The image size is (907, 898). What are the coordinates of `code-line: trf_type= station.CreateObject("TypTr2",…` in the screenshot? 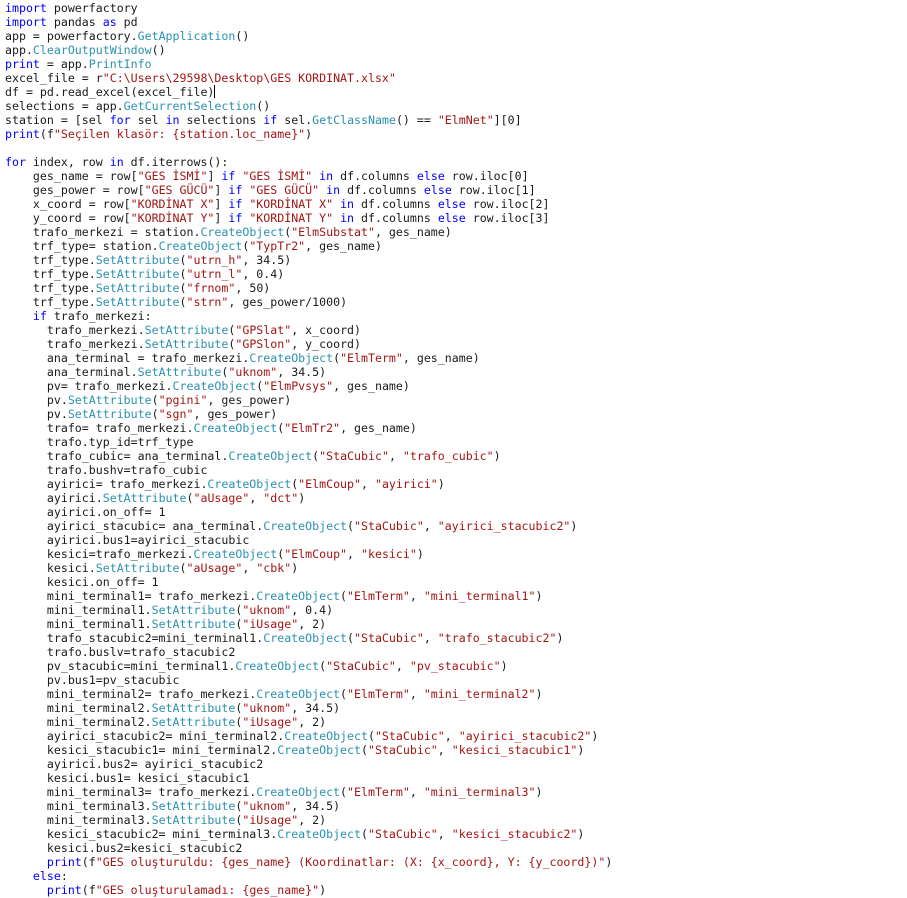 It's located at (308, 246).